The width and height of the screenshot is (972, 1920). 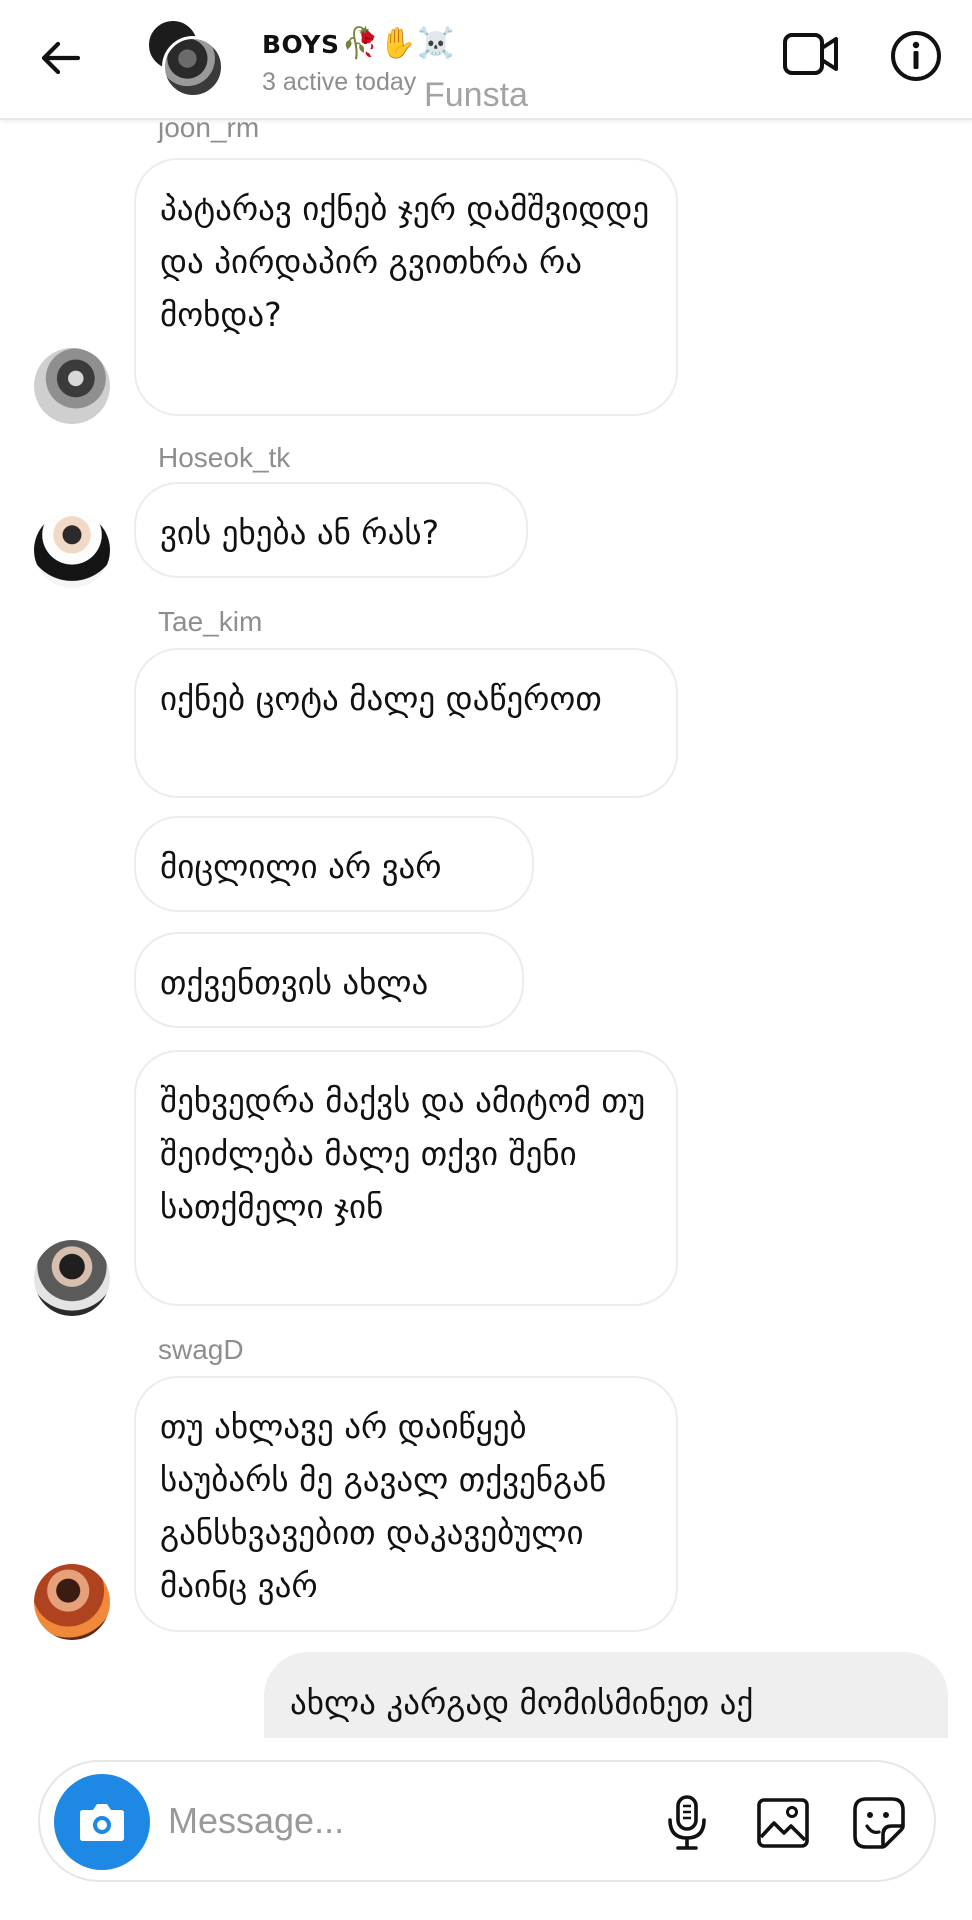 I want to click on camera-icon, so click(x=102, y=1822).